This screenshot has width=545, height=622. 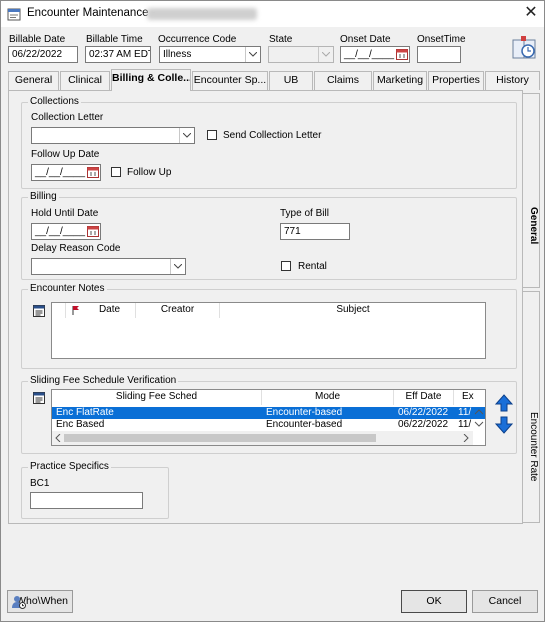 What do you see at coordinates (116, 172) in the screenshot?
I see `follow-up-checkbox` at bounding box center [116, 172].